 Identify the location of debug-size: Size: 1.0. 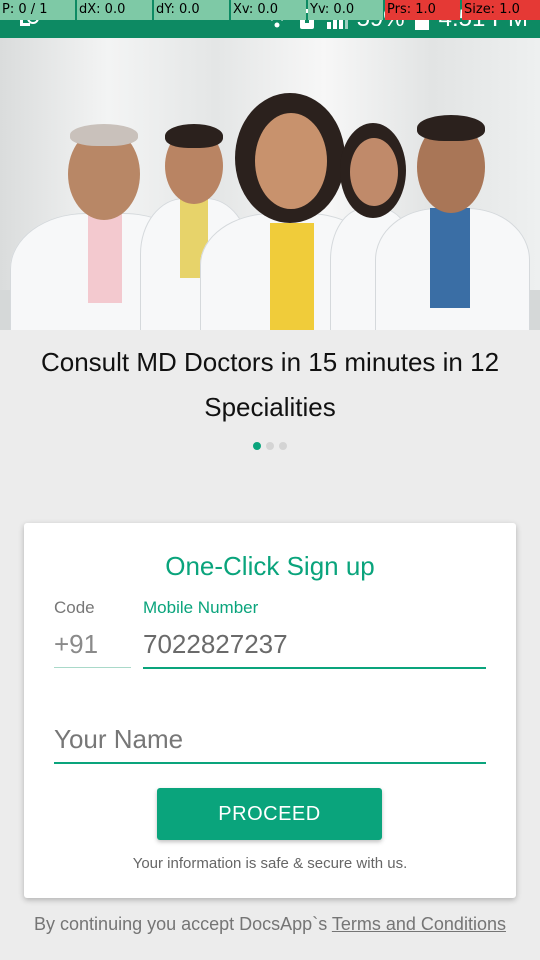
(501, 10).